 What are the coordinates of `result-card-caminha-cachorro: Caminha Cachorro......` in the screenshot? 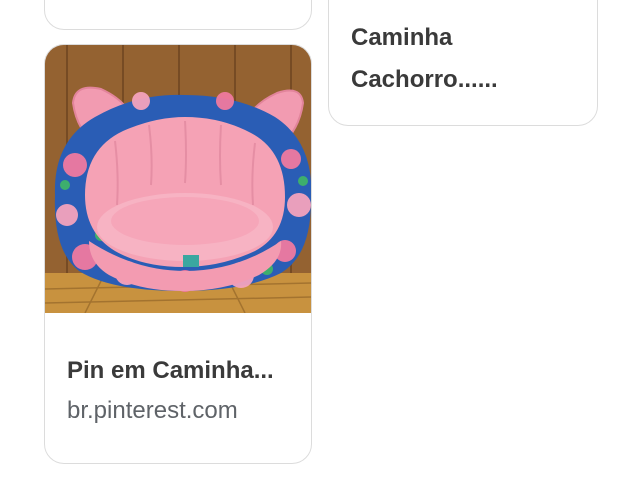 It's located at (463, 63).